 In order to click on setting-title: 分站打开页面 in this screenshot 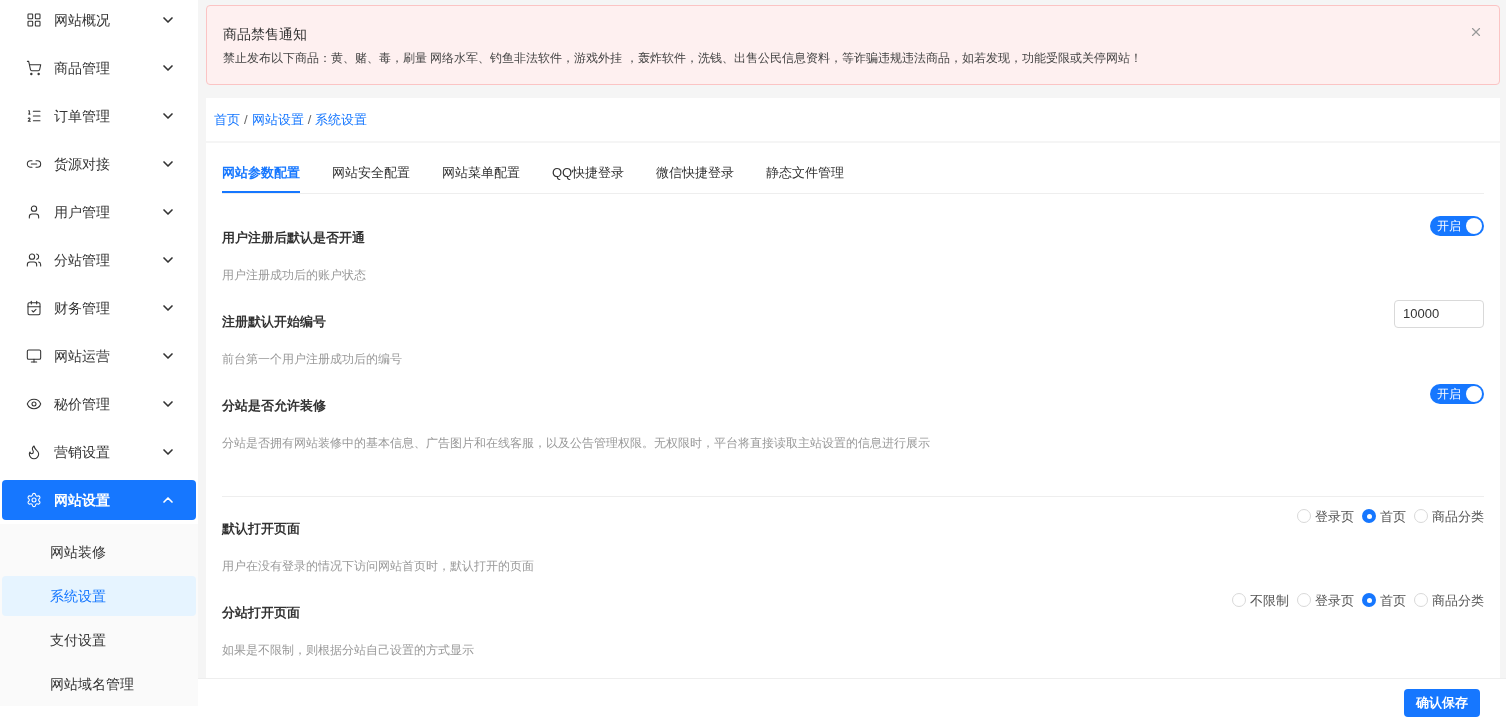, I will do `click(261, 612)`.